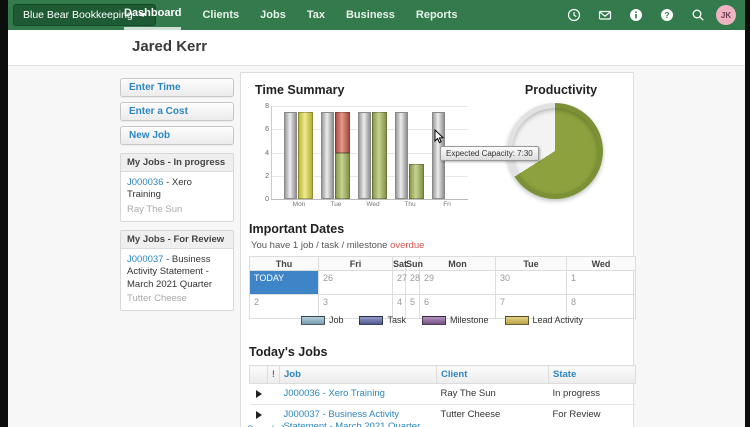 The height and width of the screenshot is (427, 750). What do you see at coordinates (290, 15) in the screenshot?
I see `nav-tabs: Dashboard Clients Jobs Tax Business Reports` at bounding box center [290, 15].